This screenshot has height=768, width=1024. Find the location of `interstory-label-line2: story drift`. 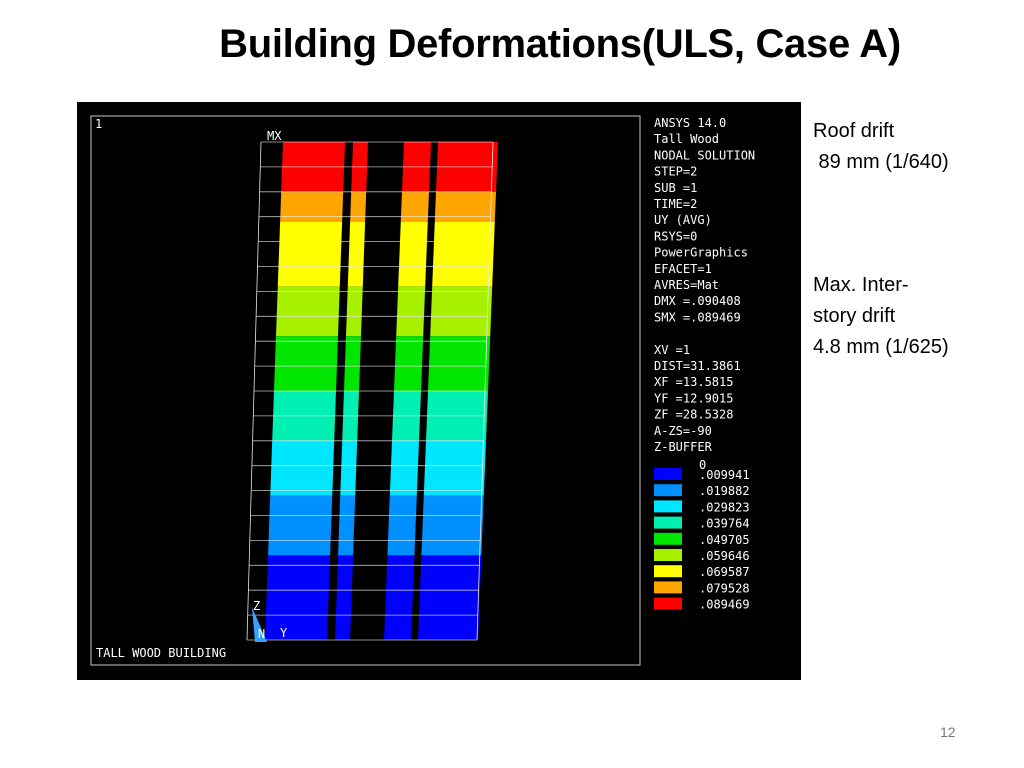

interstory-label-line2: story drift is located at coordinates (854, 316).